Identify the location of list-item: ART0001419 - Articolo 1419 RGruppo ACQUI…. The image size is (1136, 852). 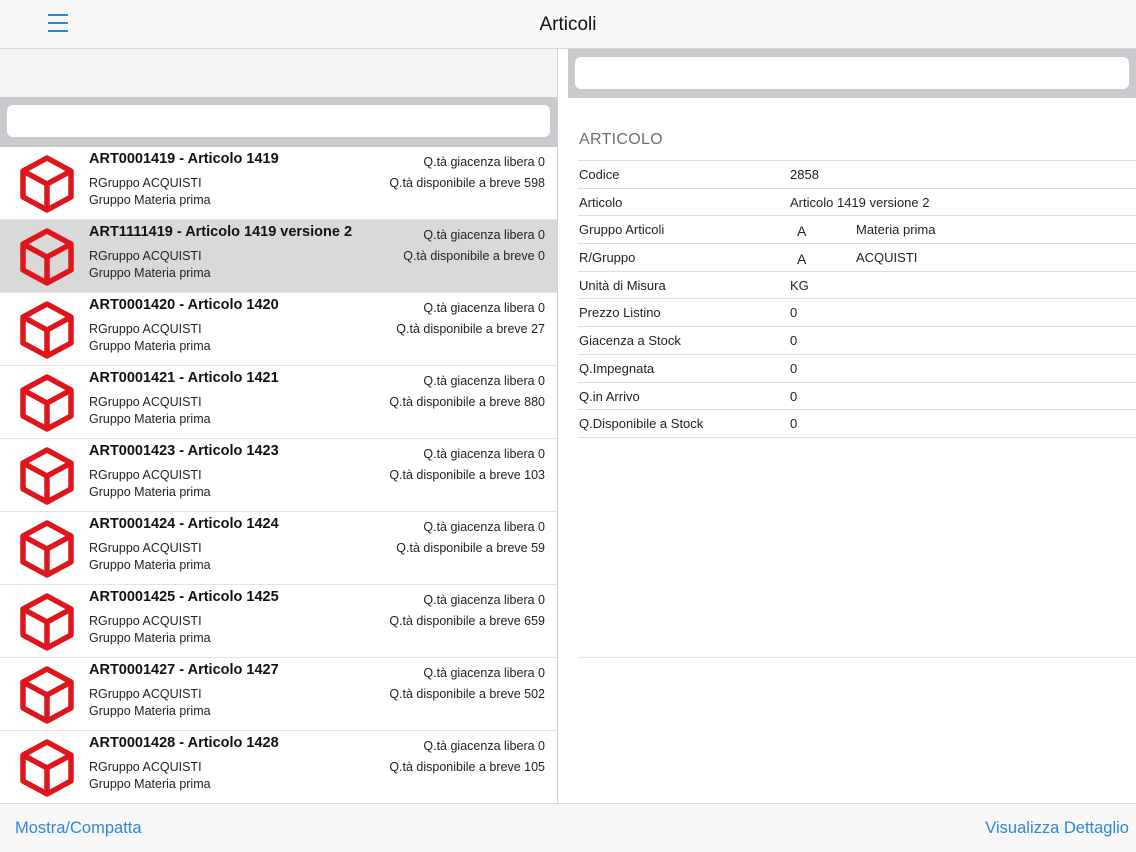
(278, 183).